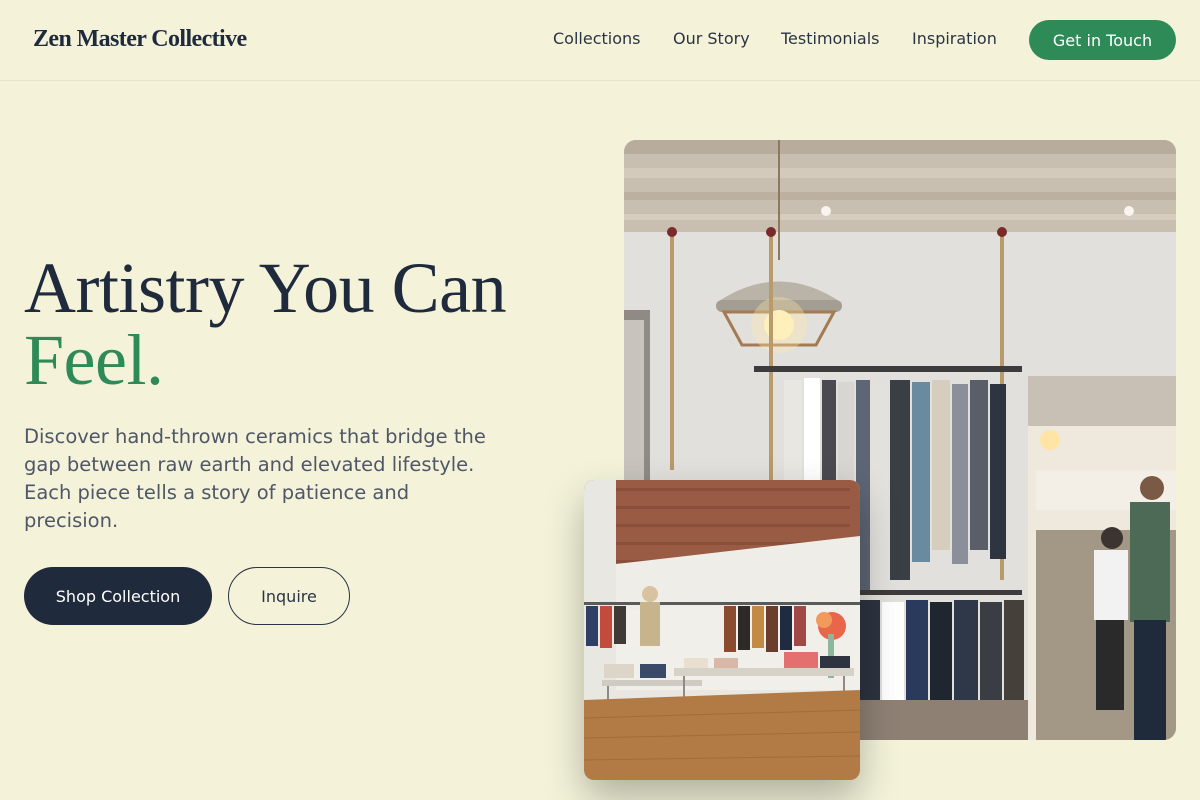  Describe the element at coordinates (289, 596) in the screenshot. I see `inquire-button: Inquire` at that location.